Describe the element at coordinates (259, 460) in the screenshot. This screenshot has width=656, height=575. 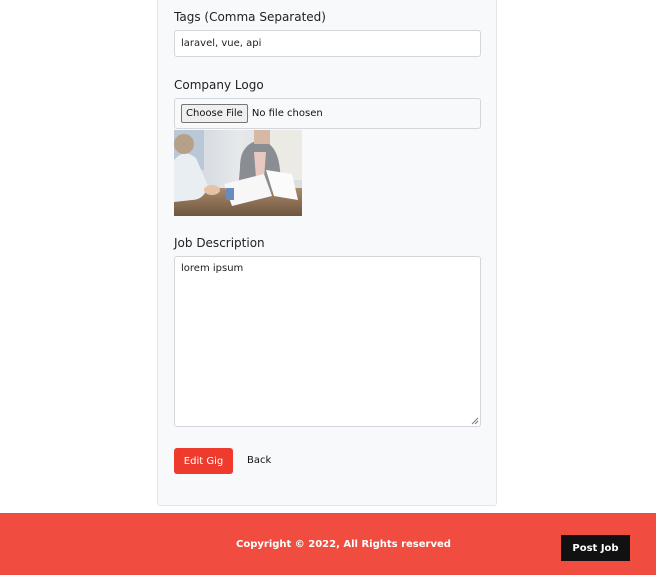
I see `back-link: Back` at that location.